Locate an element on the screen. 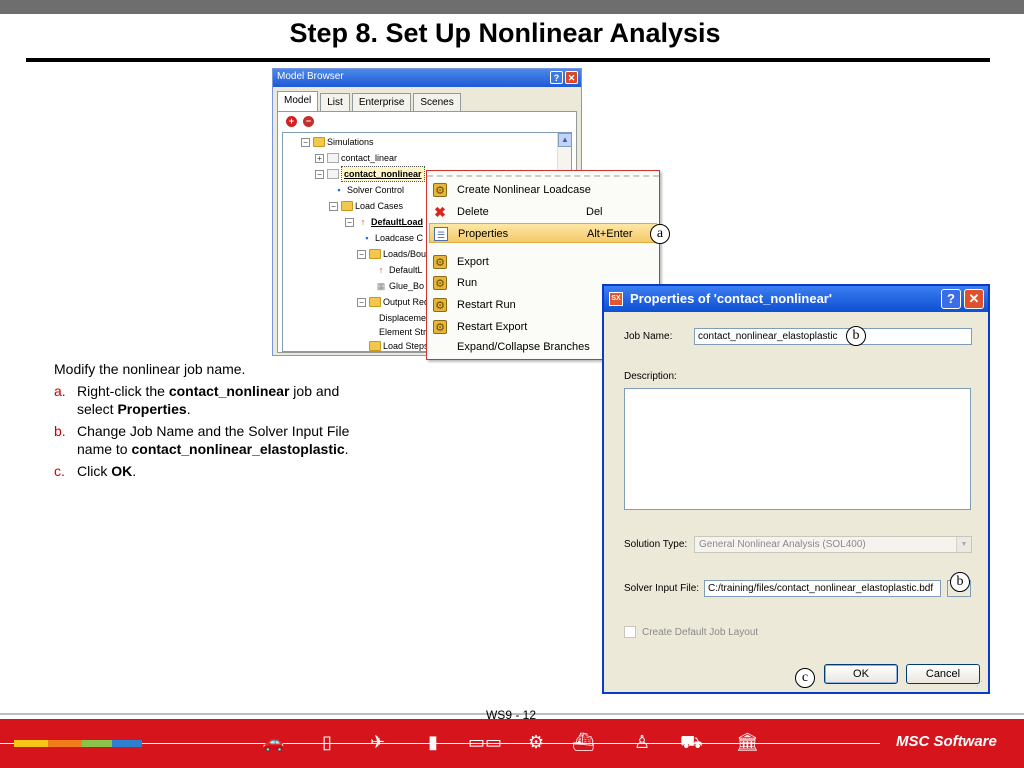 This screenshot has width=1024, height=768. menu-item-export: ⚙ Export is located at coordinates (543, 262).